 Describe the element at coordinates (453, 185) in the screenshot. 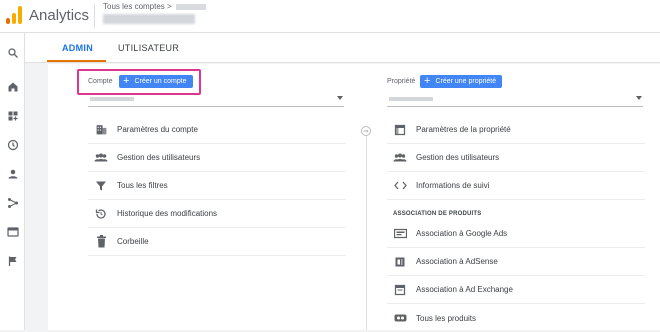

I see `tracking-info-label: Informations de suivi` at that location.